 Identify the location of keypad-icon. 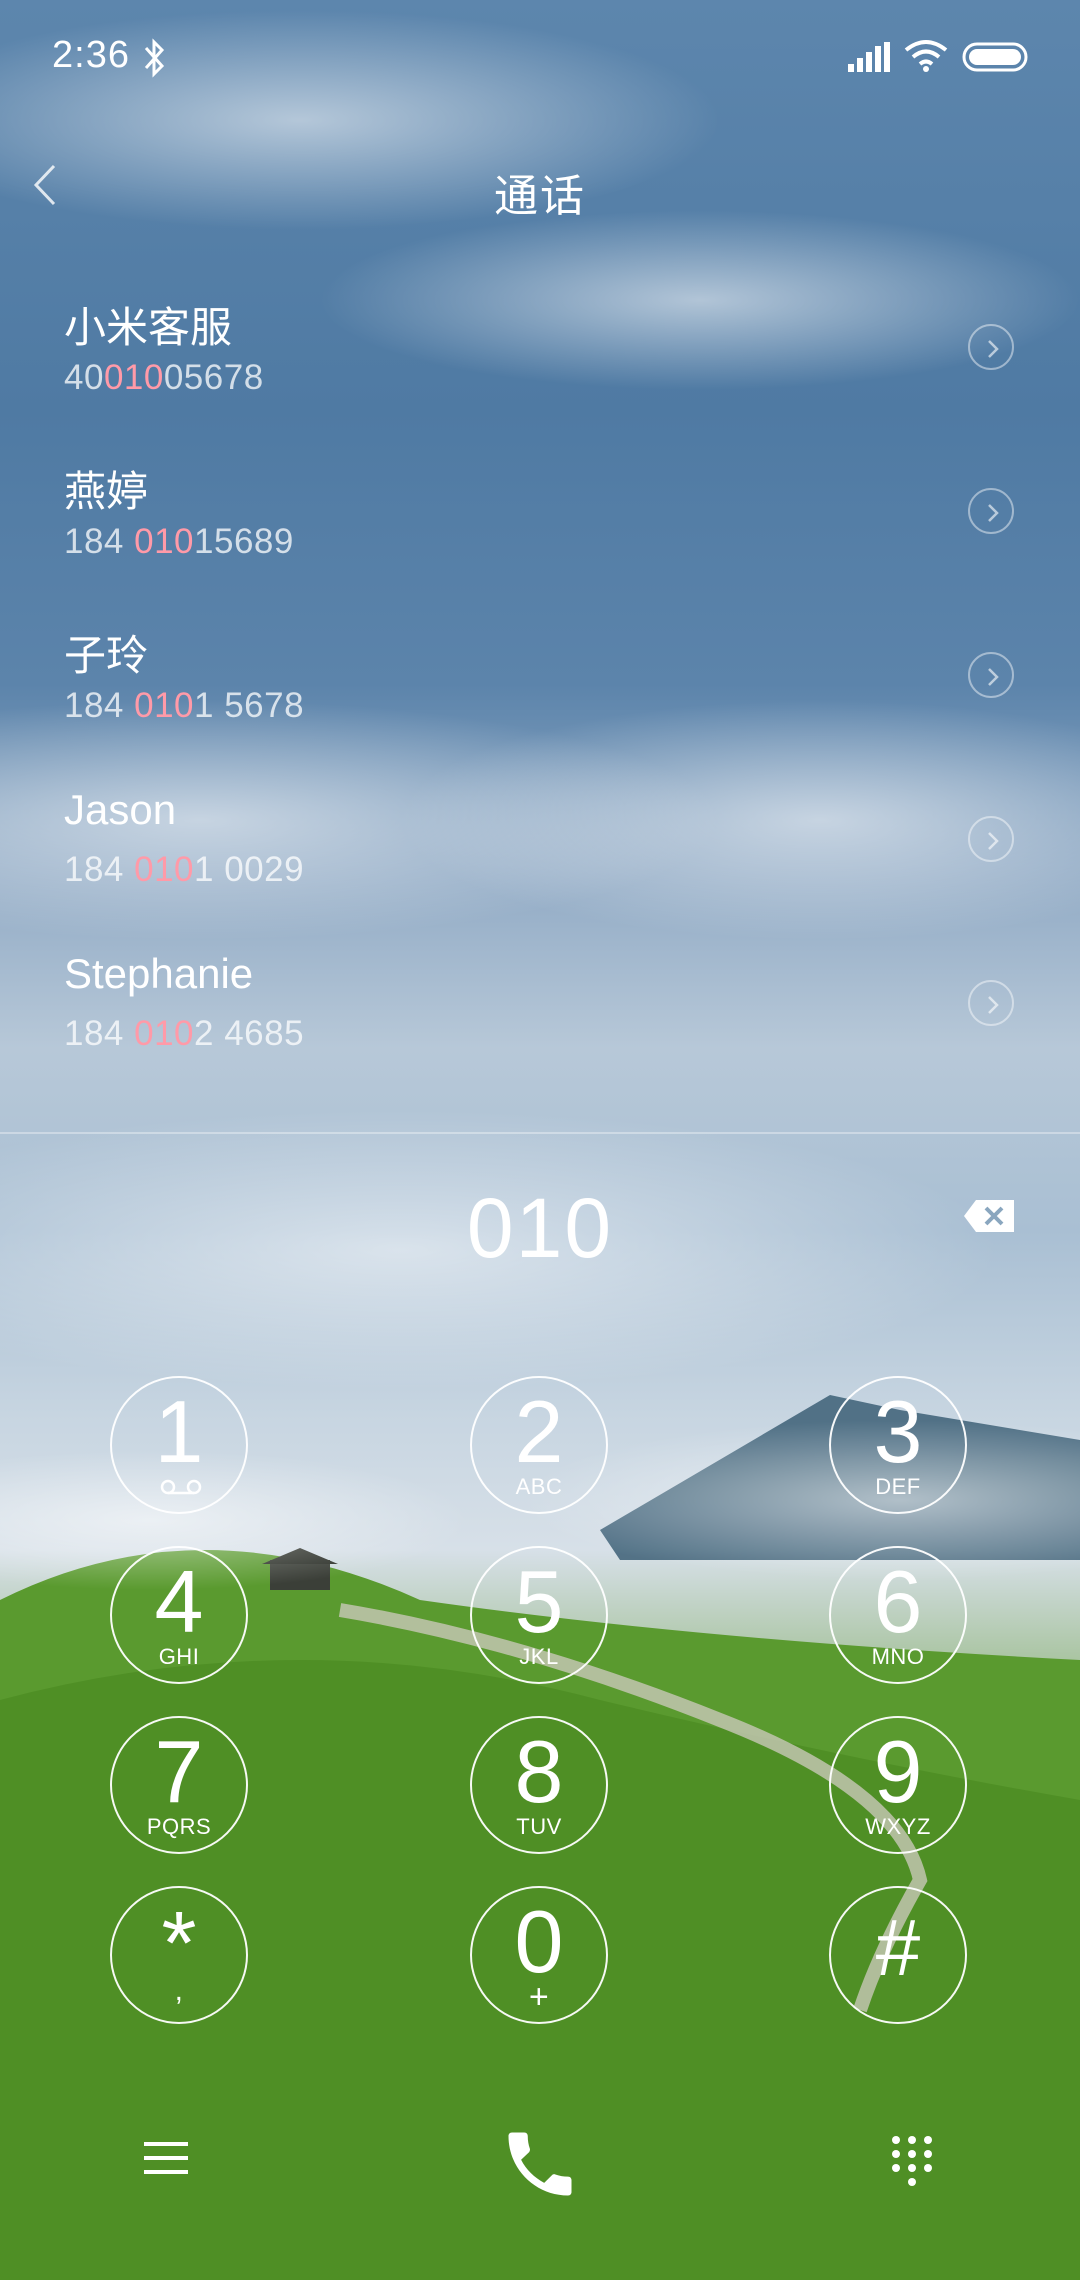
(912, 2162).